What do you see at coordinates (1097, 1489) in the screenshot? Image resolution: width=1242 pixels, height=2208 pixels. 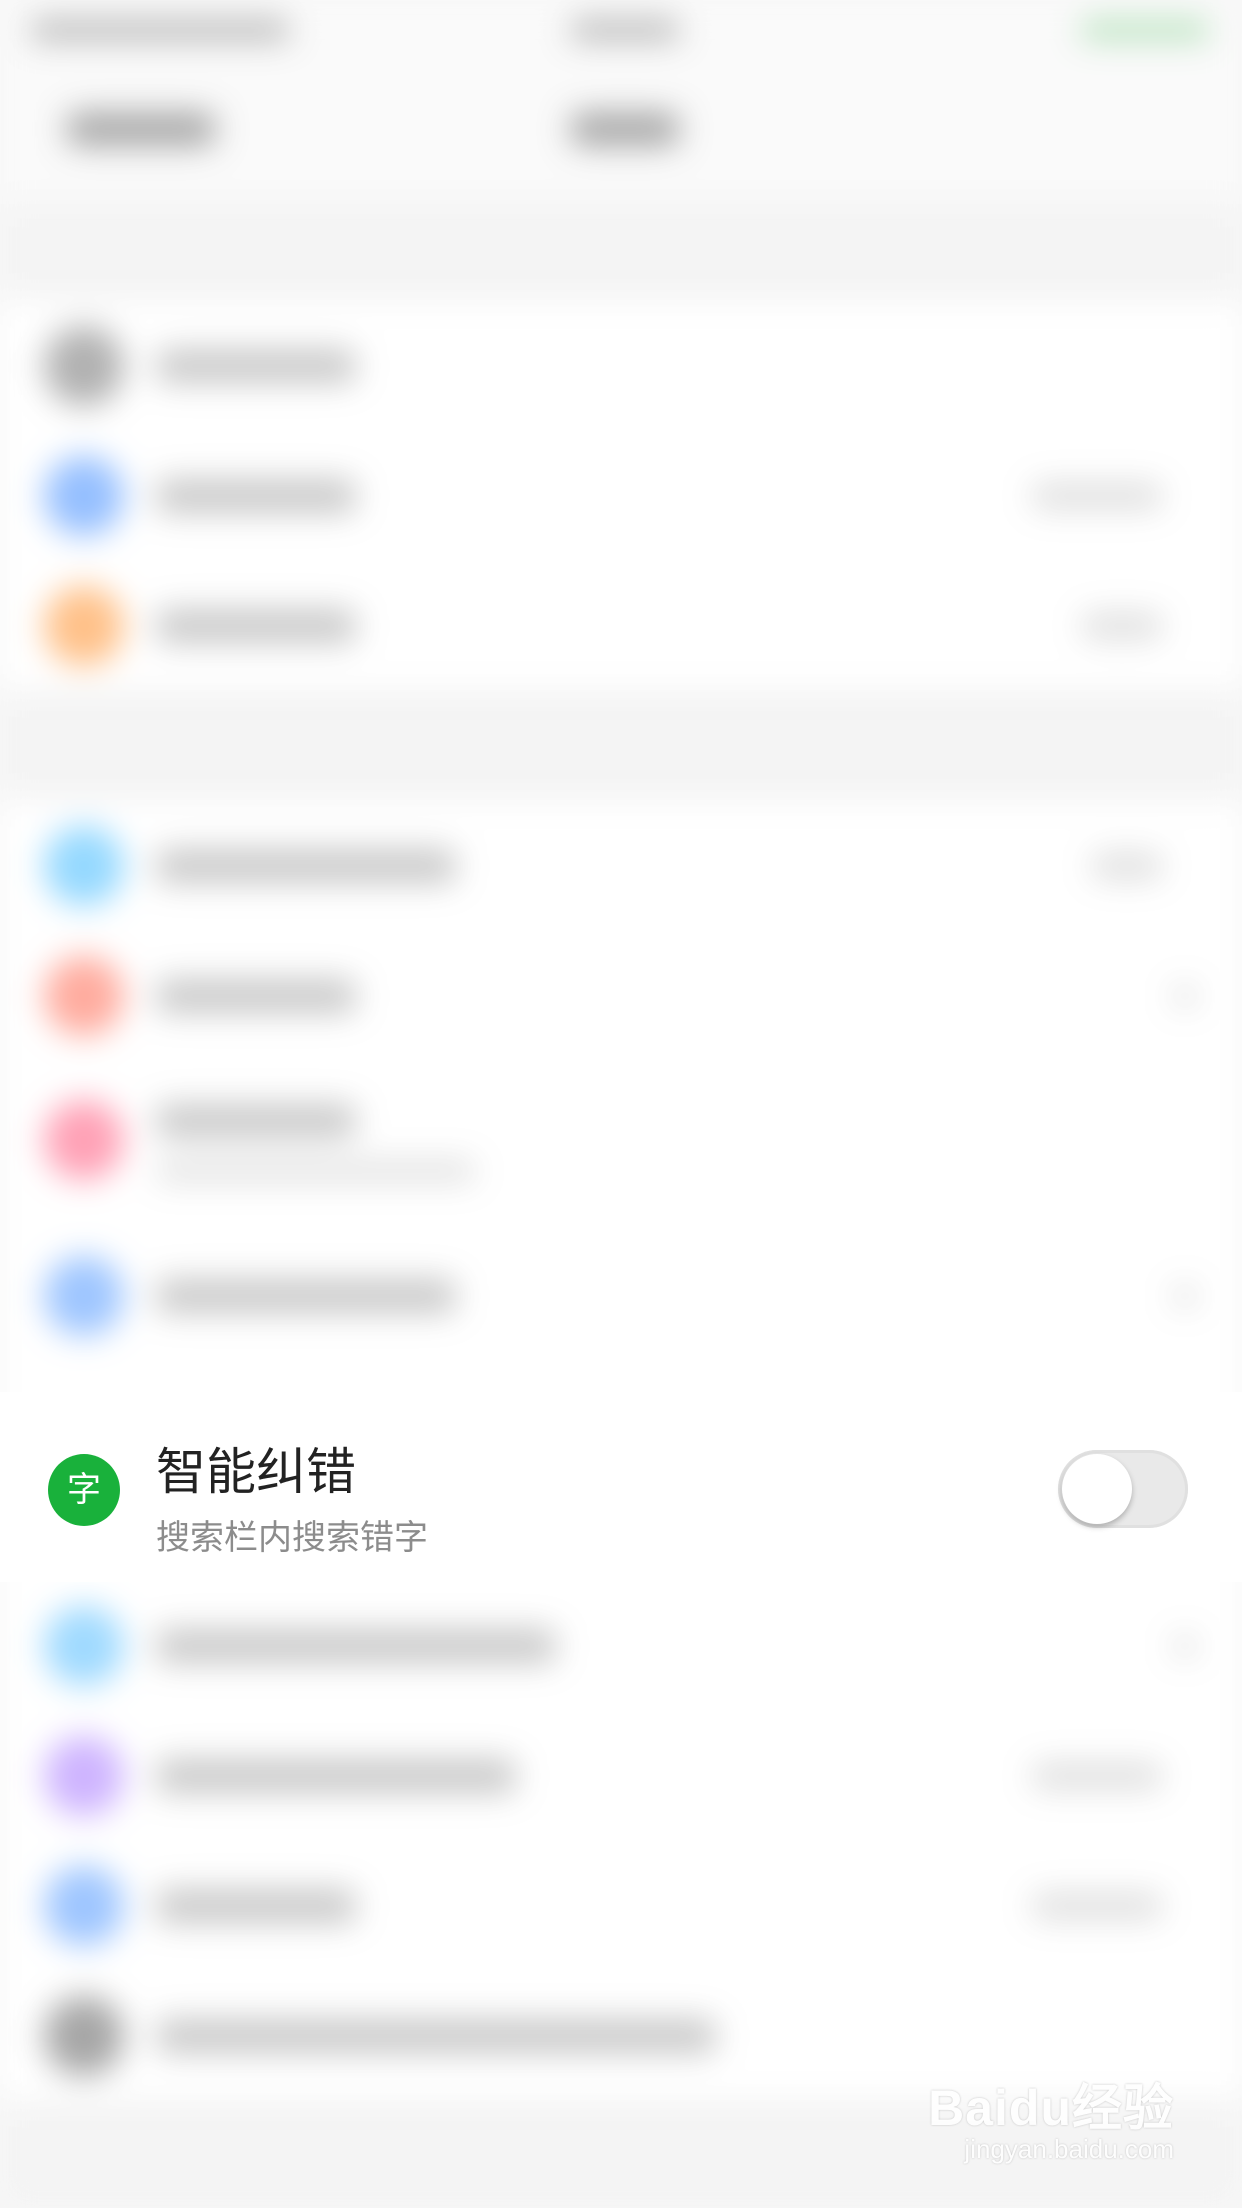 I see `toggle-knob` at bounding box center [1097, 1489].